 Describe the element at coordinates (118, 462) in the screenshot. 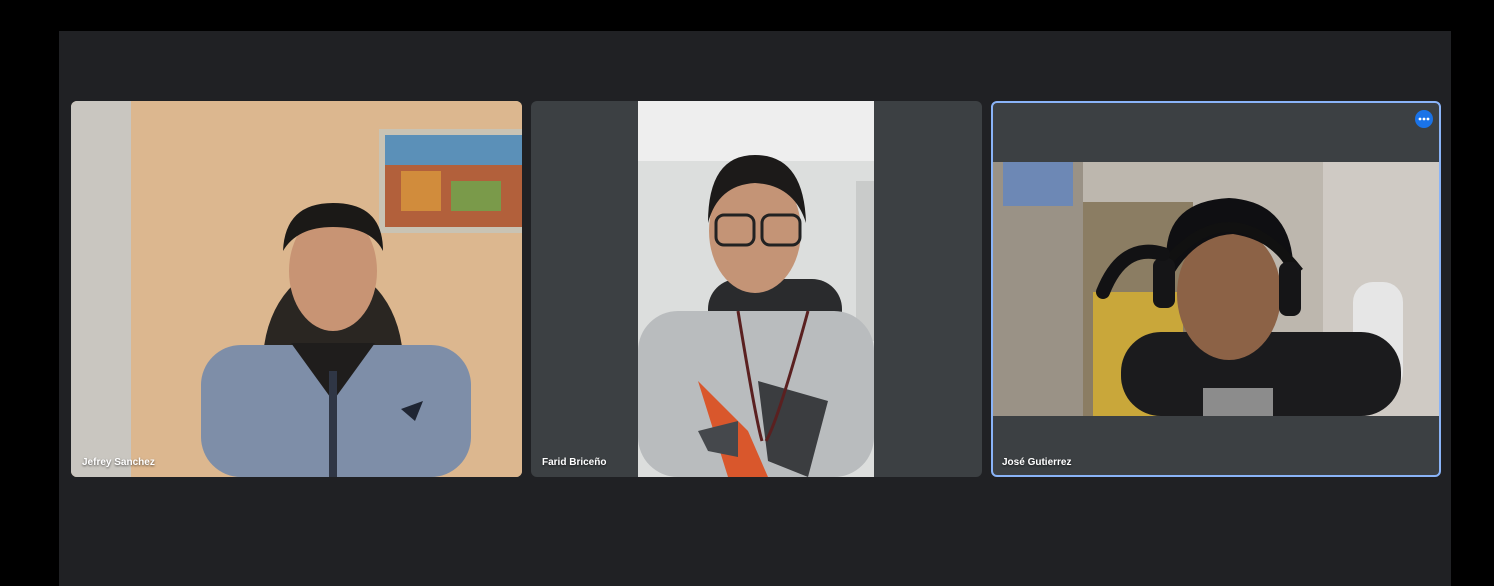

I see `participant-name: Jefrey Sanchez` at that location.